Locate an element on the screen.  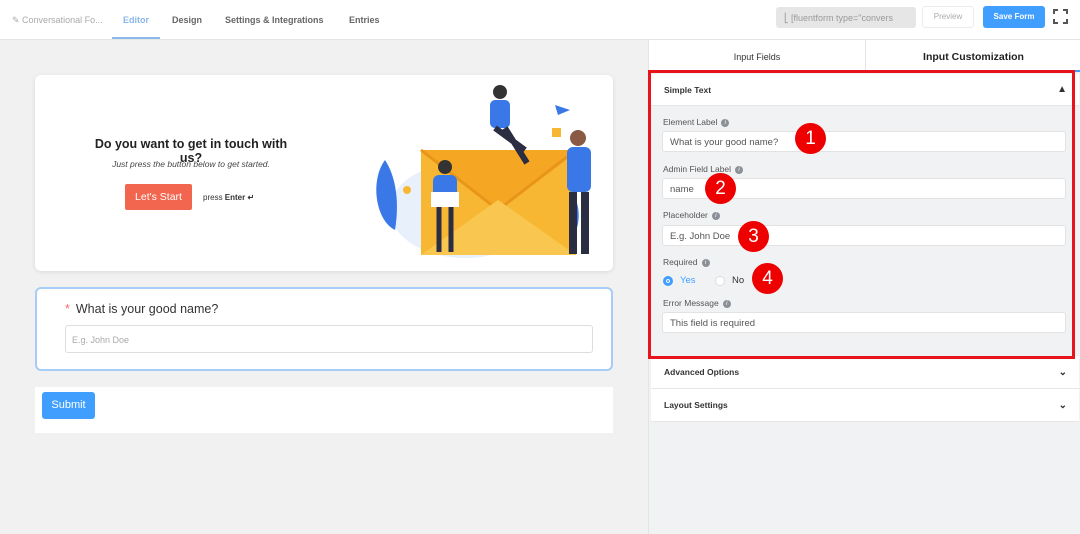
annotation-badge-1: 1 is located at coordinates (810, 138).